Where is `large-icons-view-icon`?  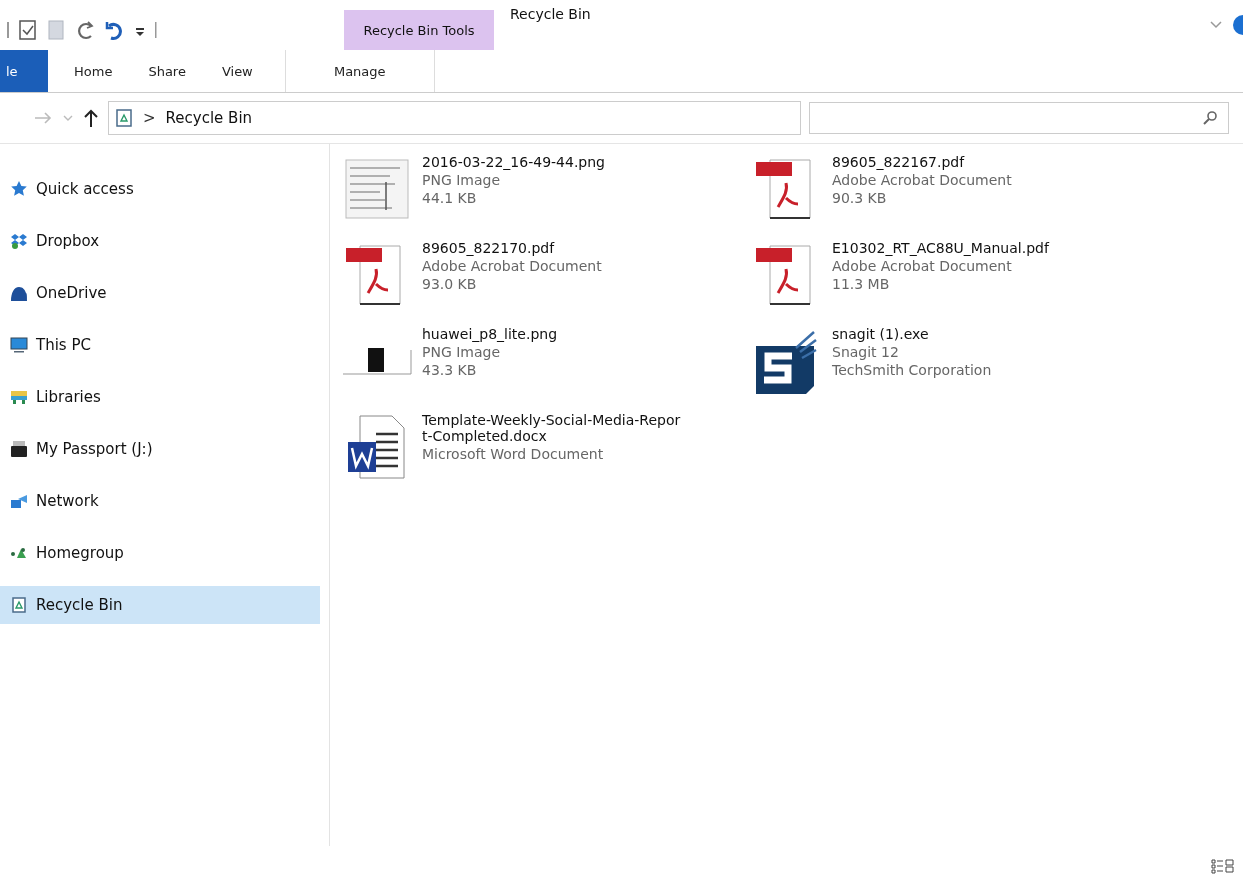
large-icons-view-icon is located at coordinates (1230, 866).